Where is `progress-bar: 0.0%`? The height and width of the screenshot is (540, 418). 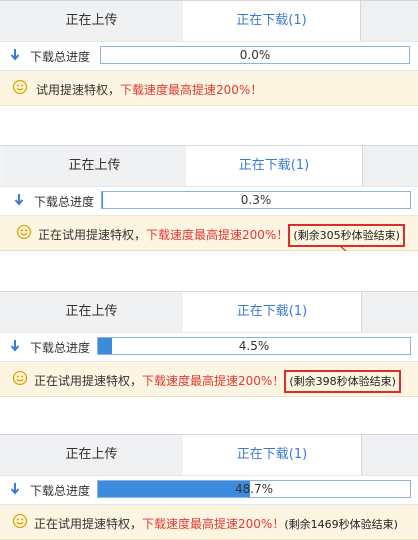
progress-bar: 0.0% is located at coordinates (255, 55).